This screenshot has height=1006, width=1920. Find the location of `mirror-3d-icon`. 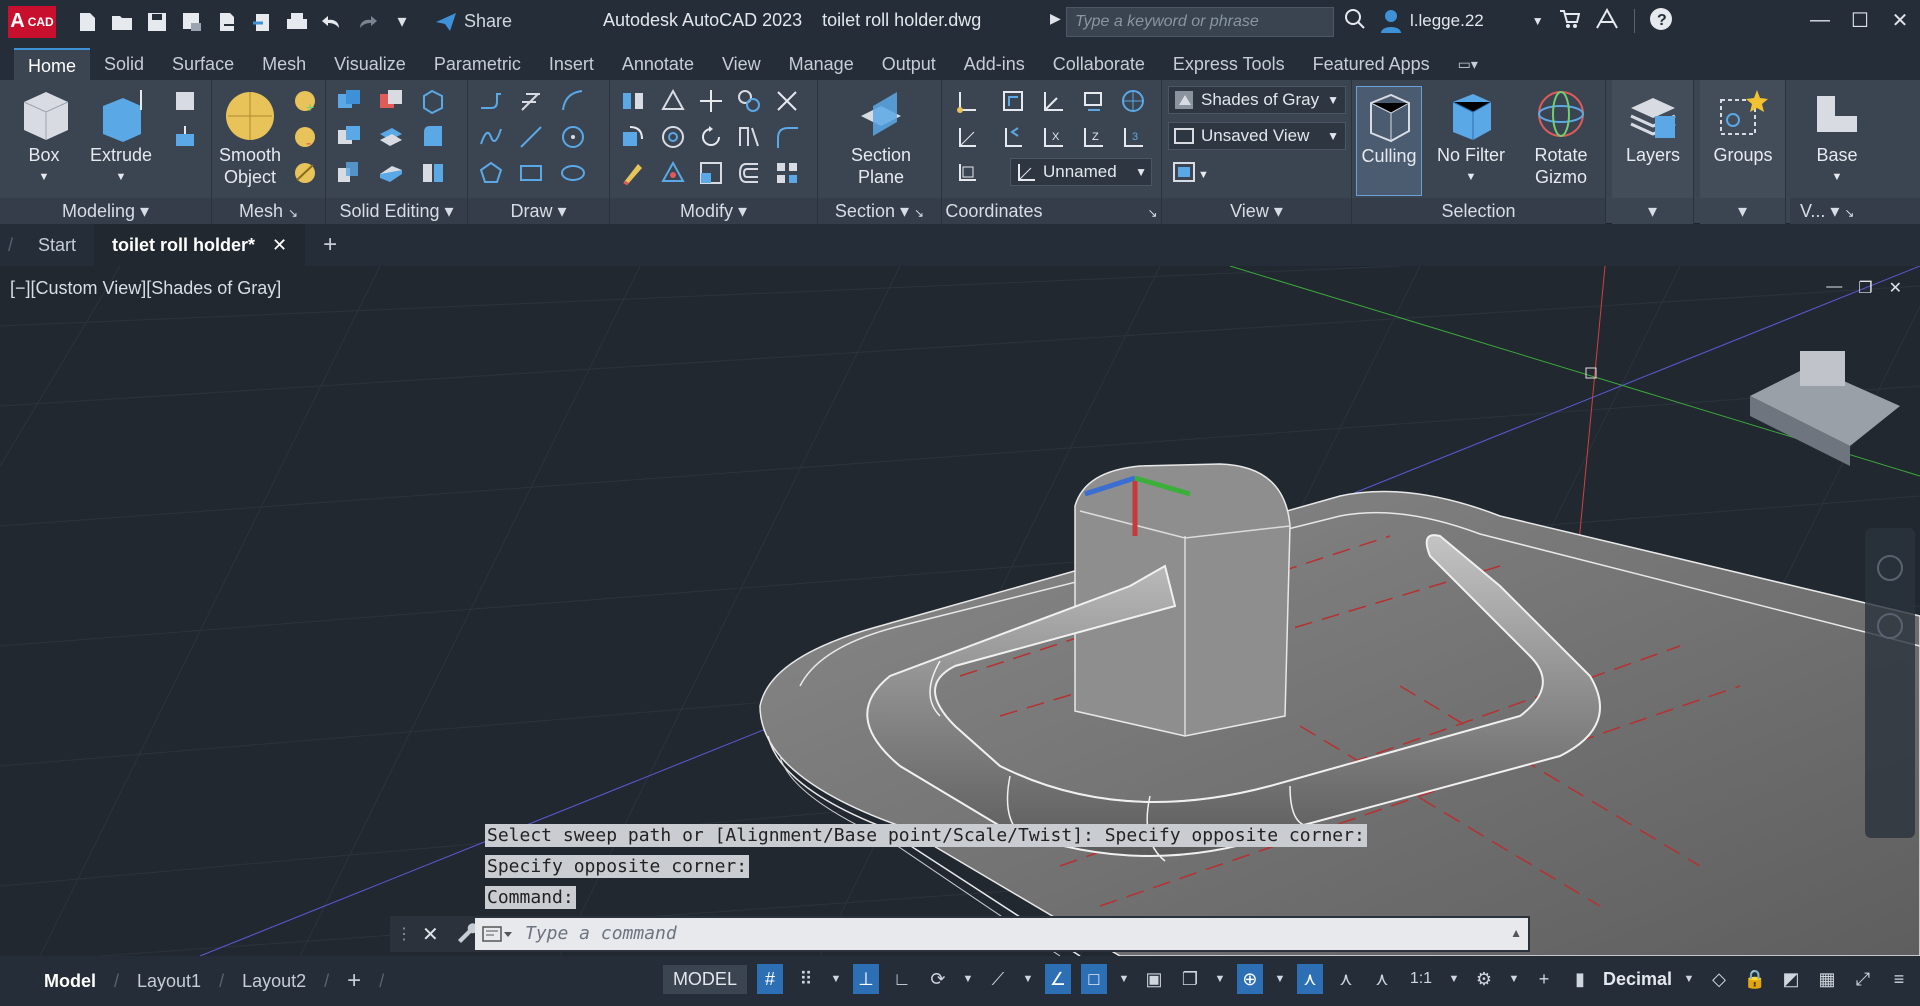

mirror-3d-icon is located at coordinates (633, 101).